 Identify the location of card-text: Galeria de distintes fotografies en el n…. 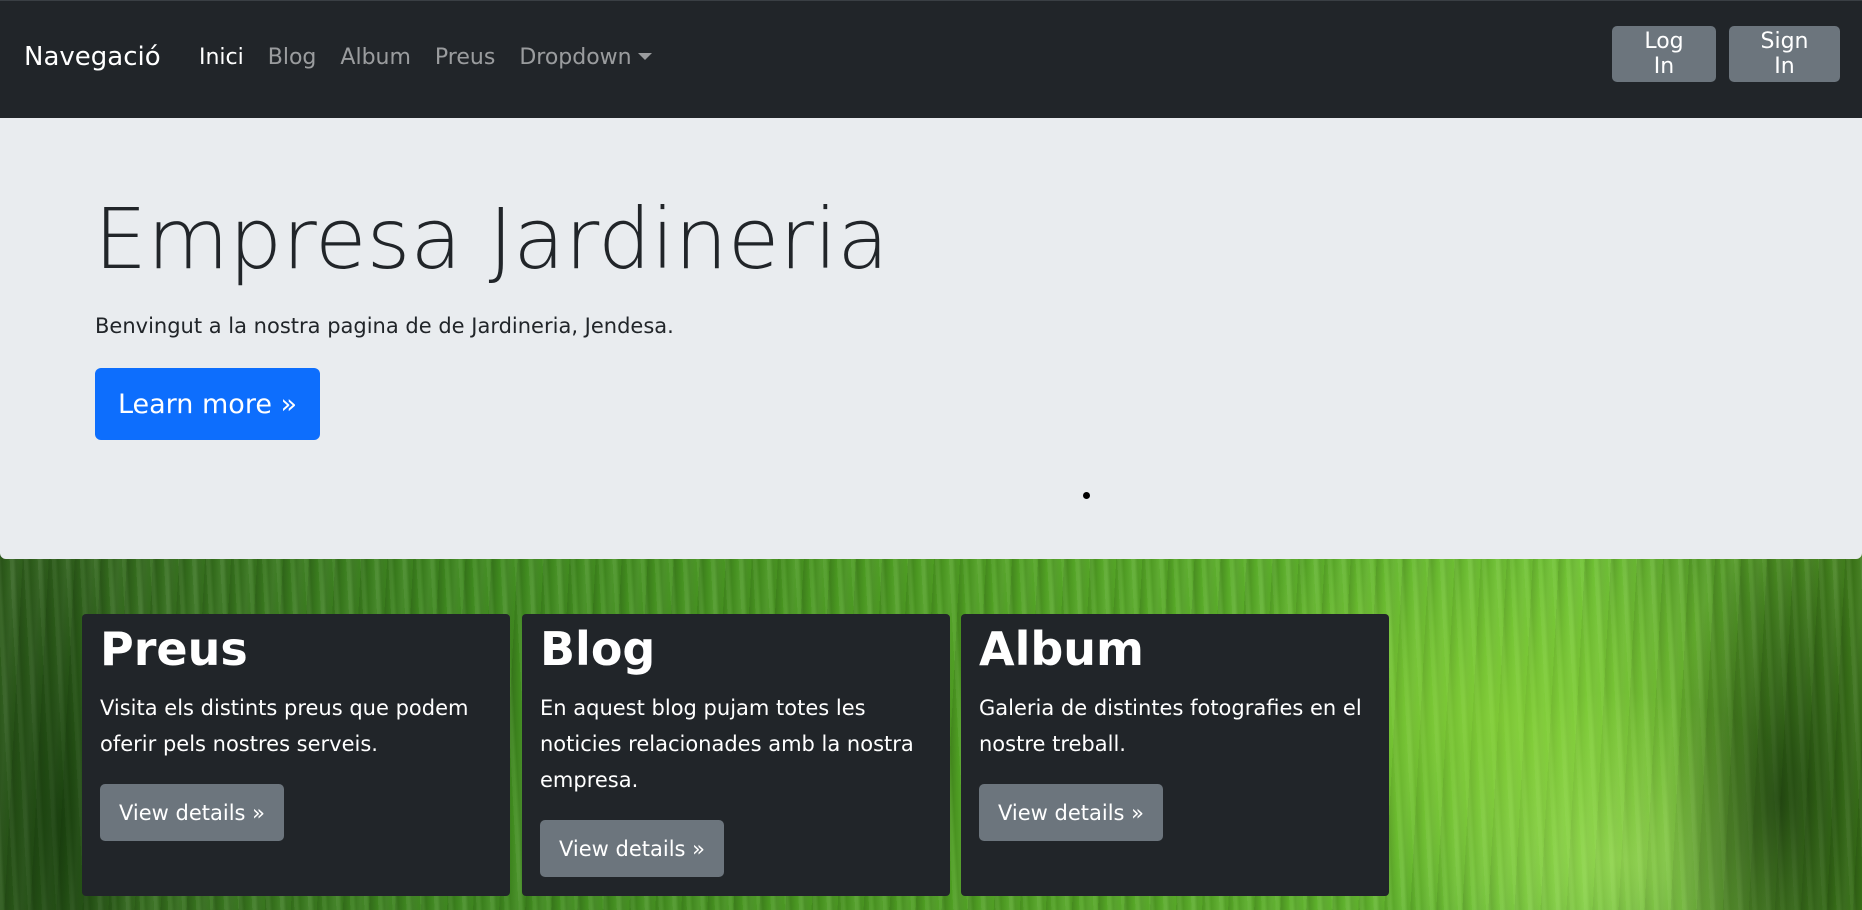
(1170, 726).